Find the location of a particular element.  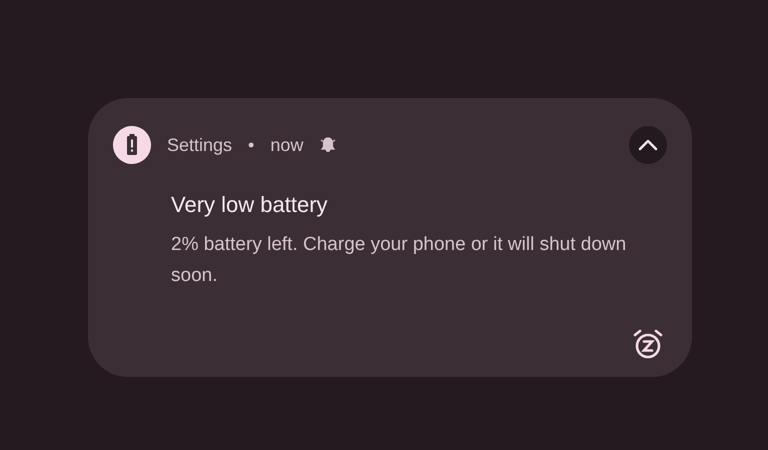

battery-alert-icon is located at coordinates (132, 145).